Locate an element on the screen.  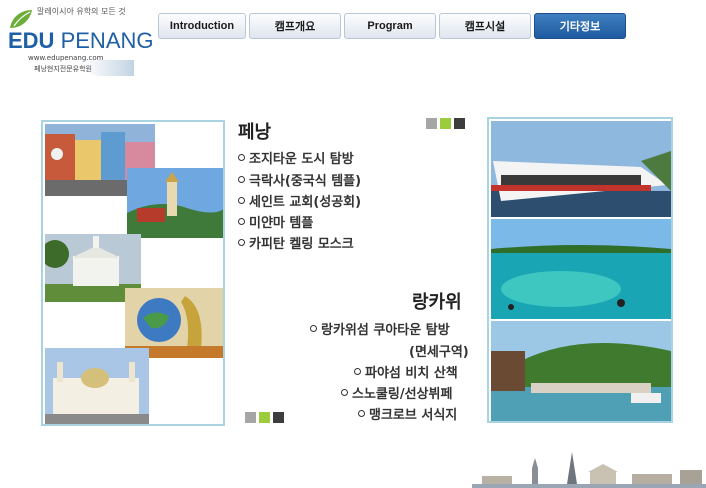
langkawi-title: 랑카위 is located at coordinates (437, 302).